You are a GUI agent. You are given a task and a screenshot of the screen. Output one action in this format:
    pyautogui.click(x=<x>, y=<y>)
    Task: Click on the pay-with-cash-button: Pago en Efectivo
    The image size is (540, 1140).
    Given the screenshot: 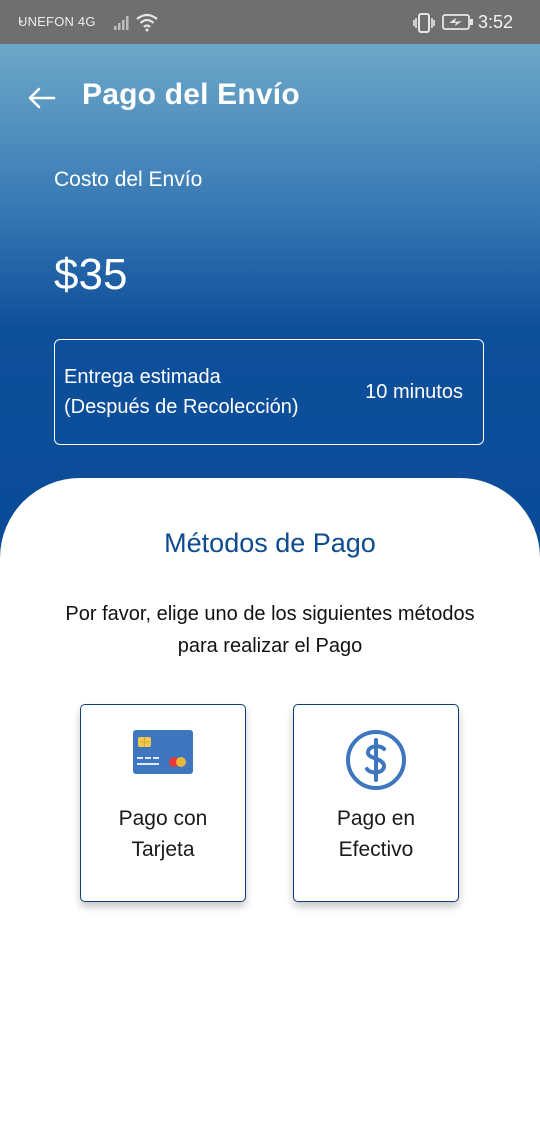 What is the action you would take?
    pyautogui.click(x=376, y=803)
    